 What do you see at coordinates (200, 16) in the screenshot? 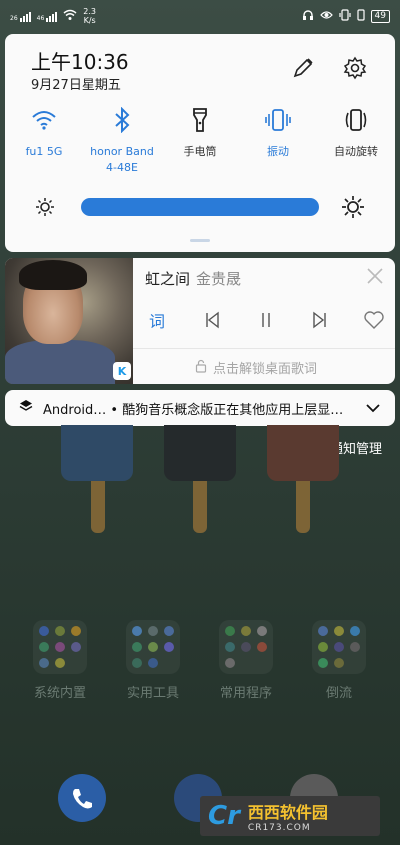
I see `status-bar: 26 46 2.3 K/s 49` at bounding box center [200, 16].